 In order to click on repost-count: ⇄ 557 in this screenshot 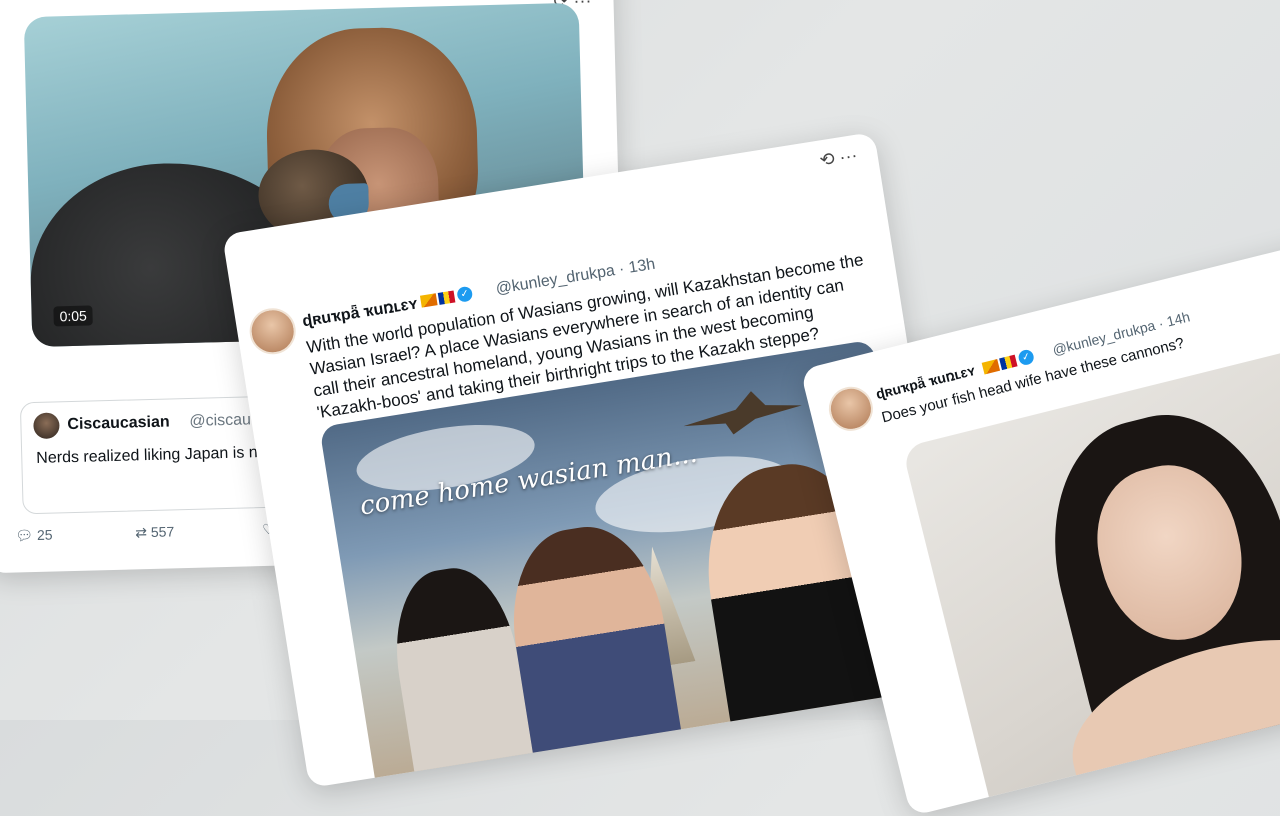, I will do `click(154, 532)`.